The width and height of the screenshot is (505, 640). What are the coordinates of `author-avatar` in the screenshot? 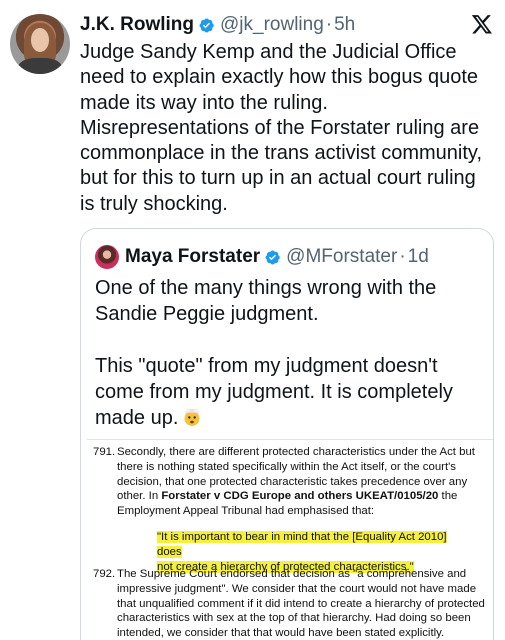 It's located at (40, 44).